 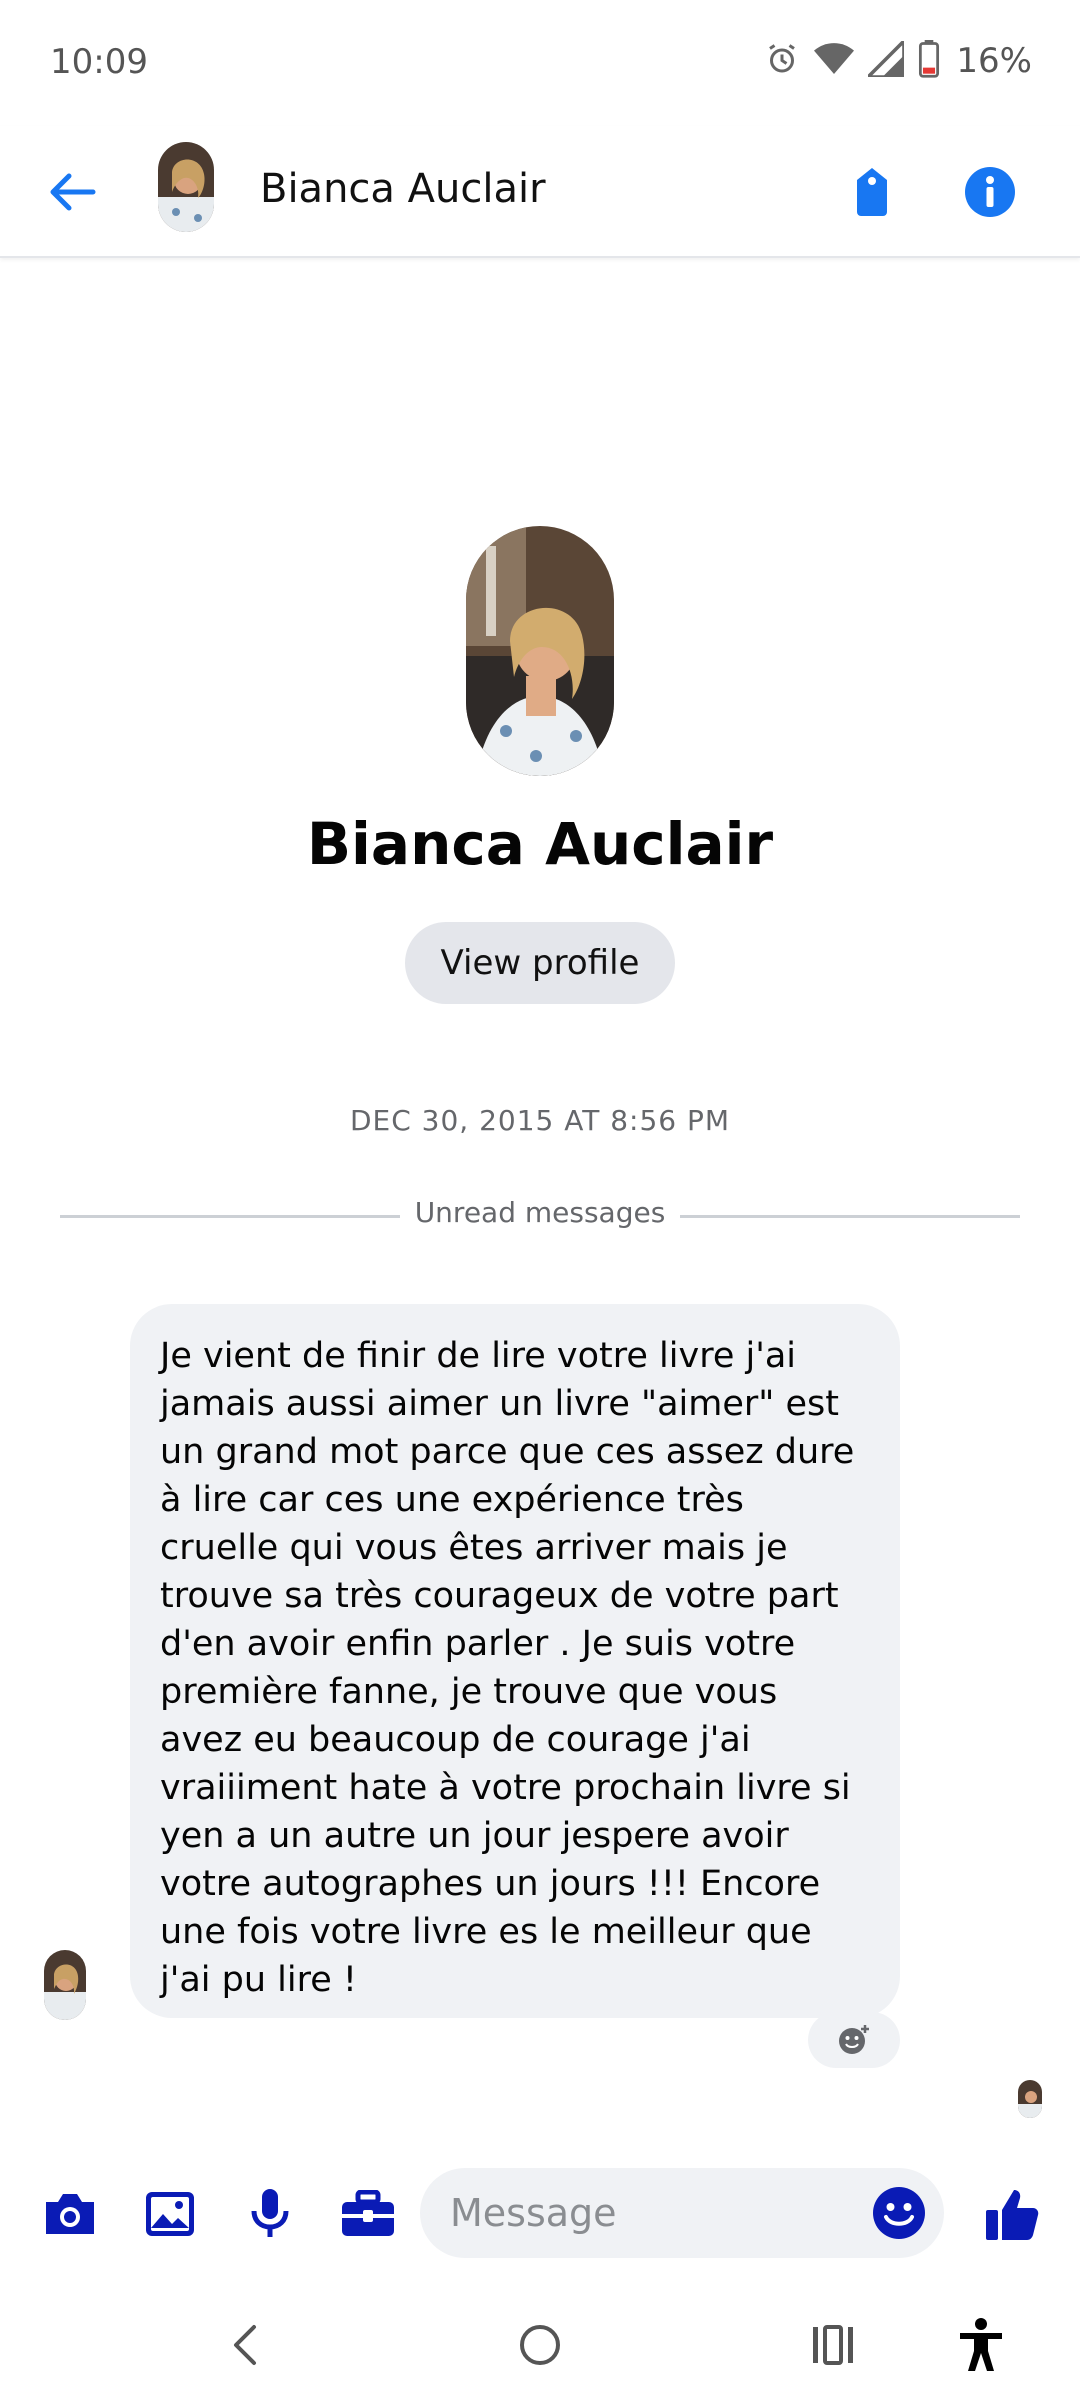 I want to click on message-composer, so click(x=540, y=2214).